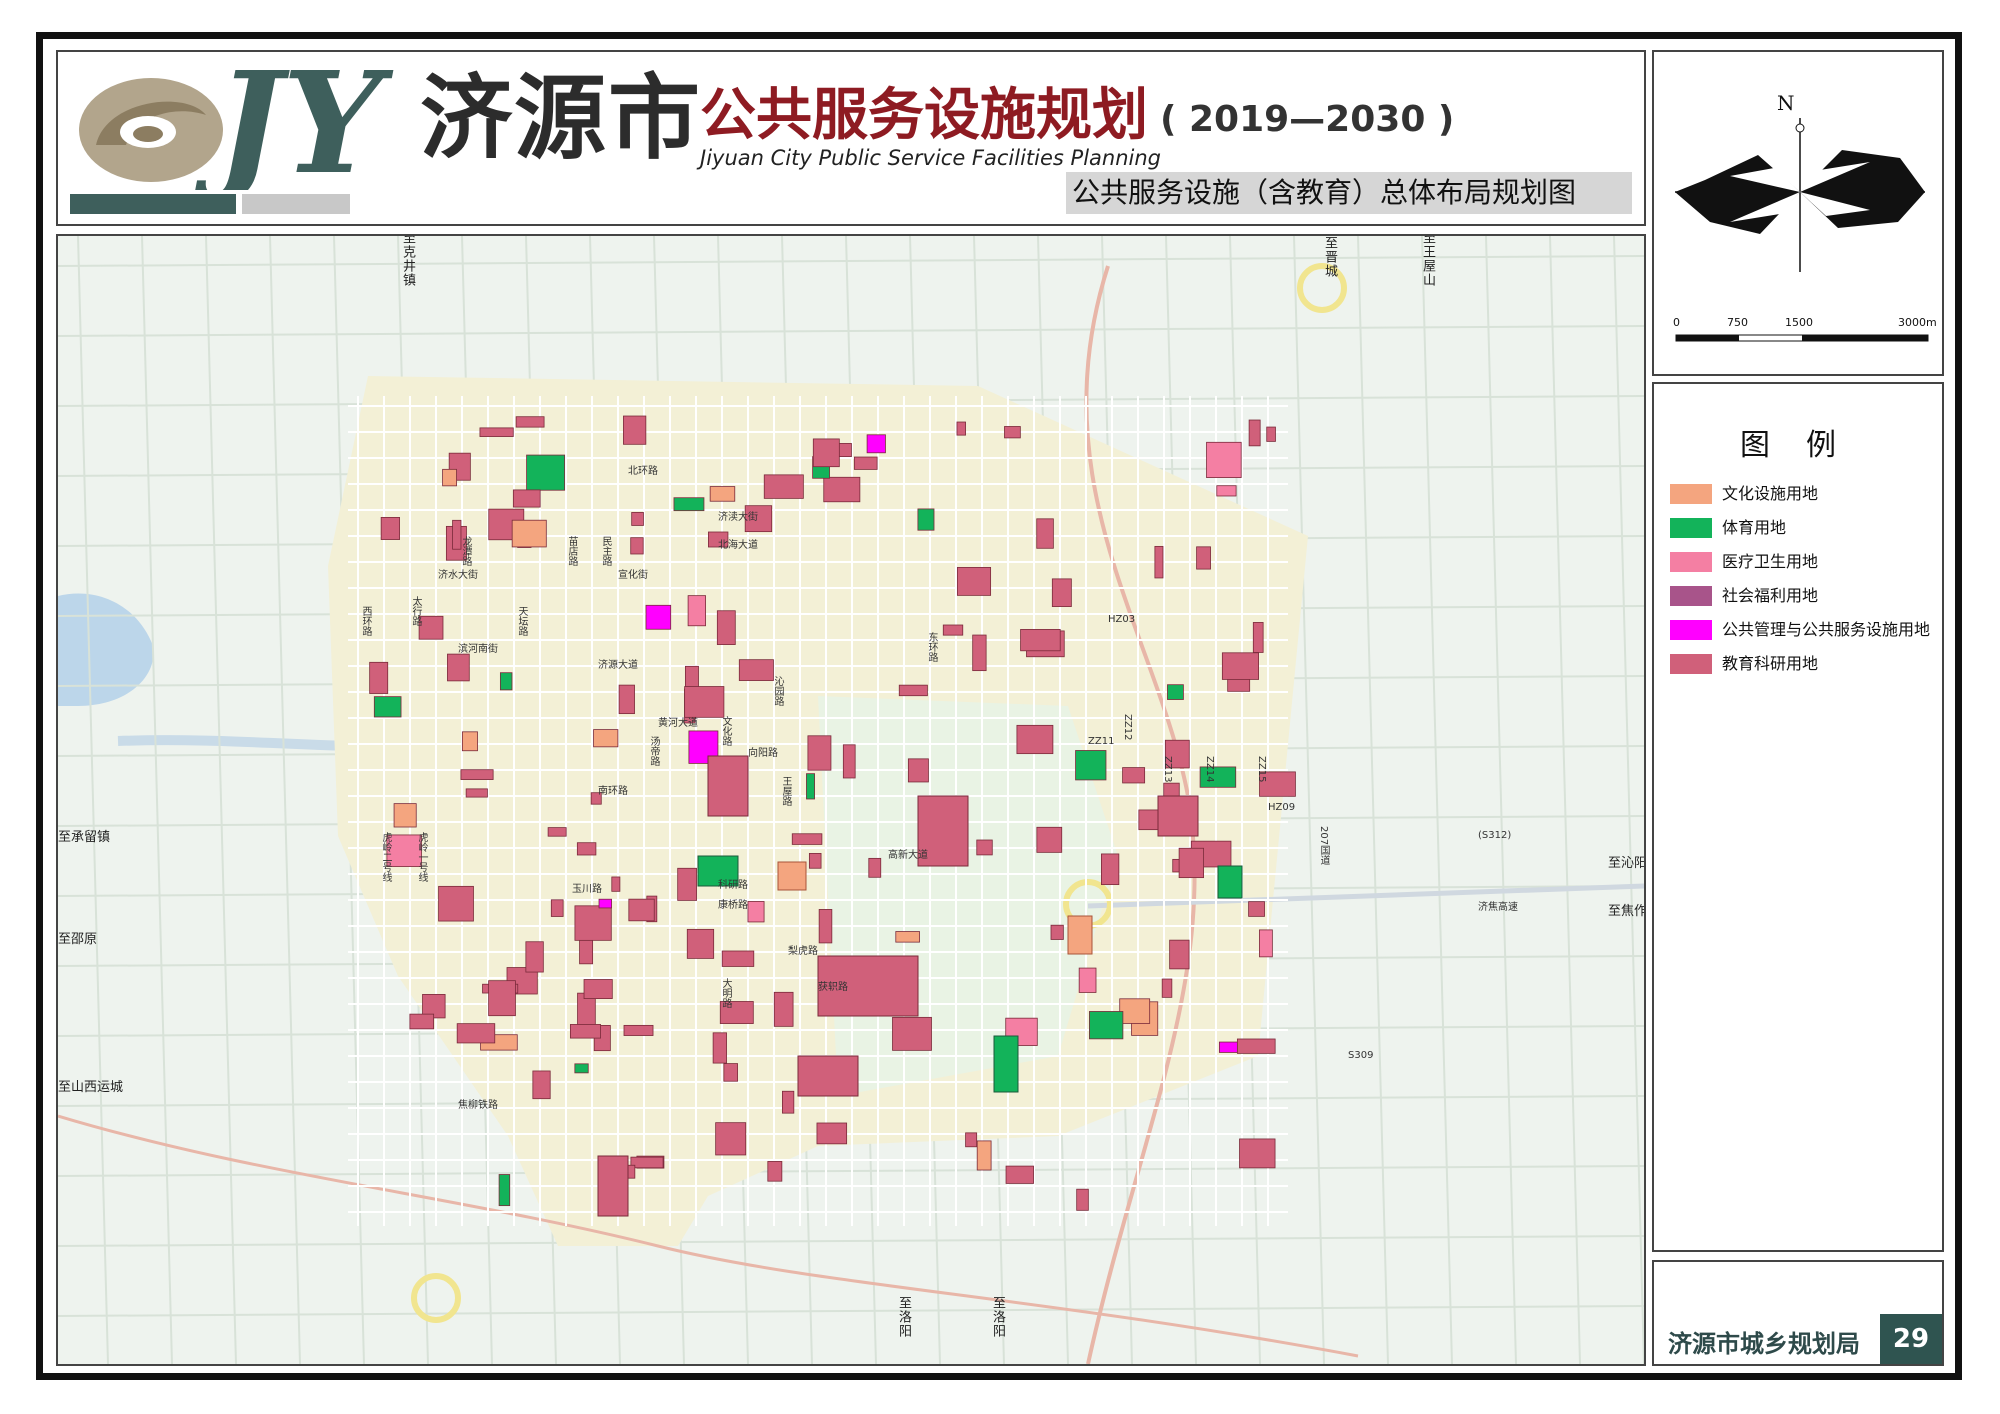  What do you see at coordinates (78, 939) in the screenshot?
I see `destination-label: 至邵原` at bounding box center [78, 939].